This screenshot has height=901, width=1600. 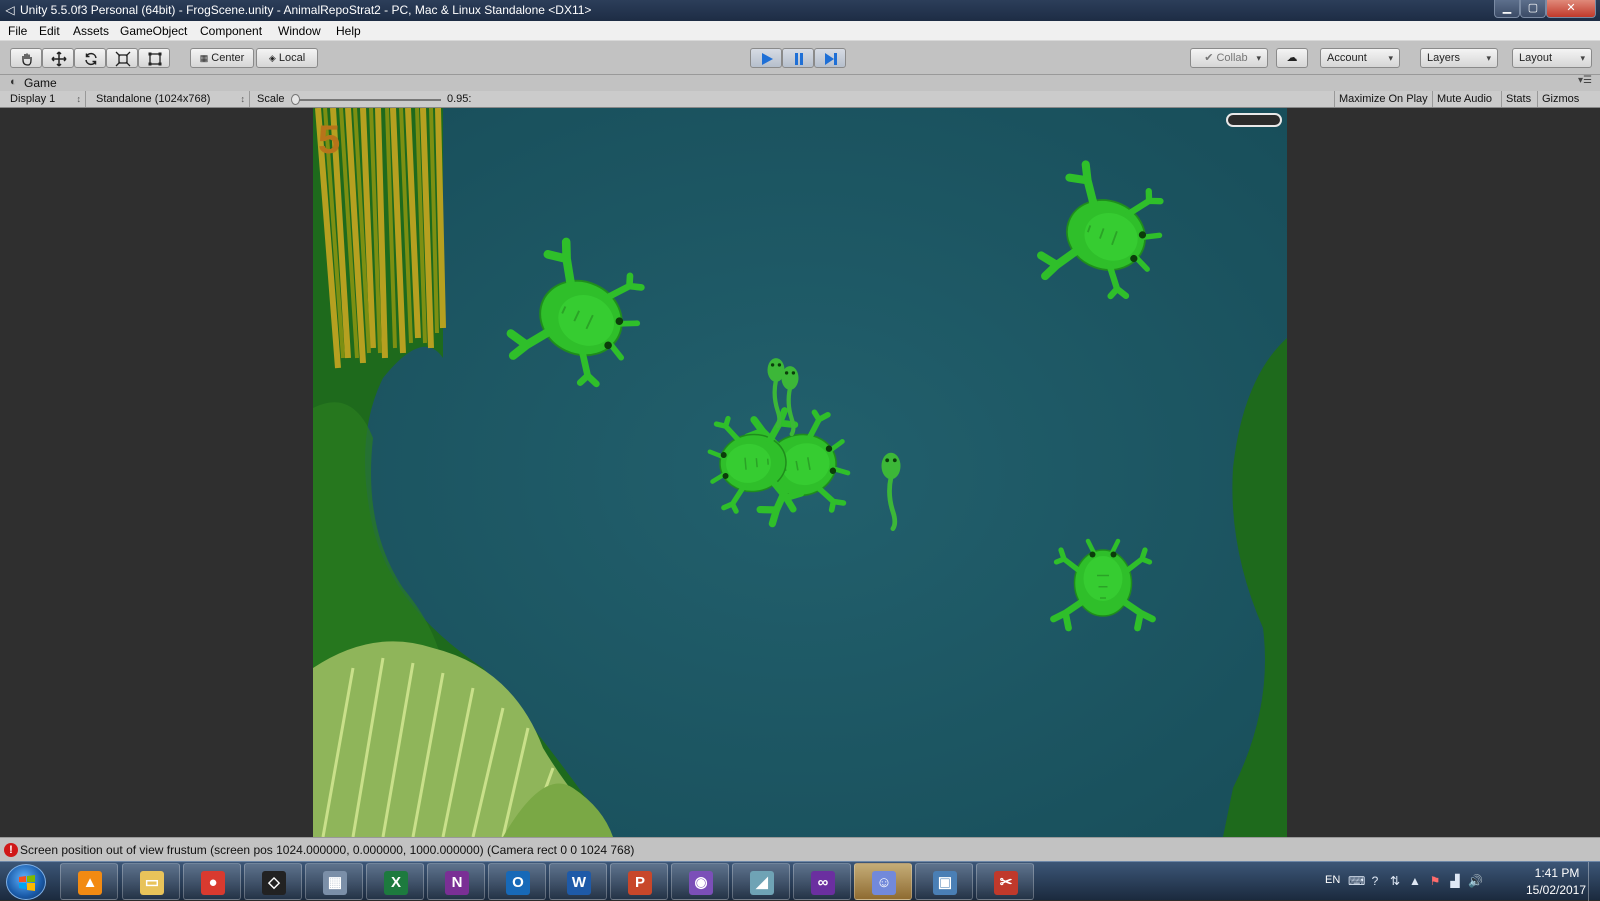 What do you see at coordinates (153, 31) in the screenshot?
I see `menu-gameobject: GameObject` at bounding box center [153, 31].